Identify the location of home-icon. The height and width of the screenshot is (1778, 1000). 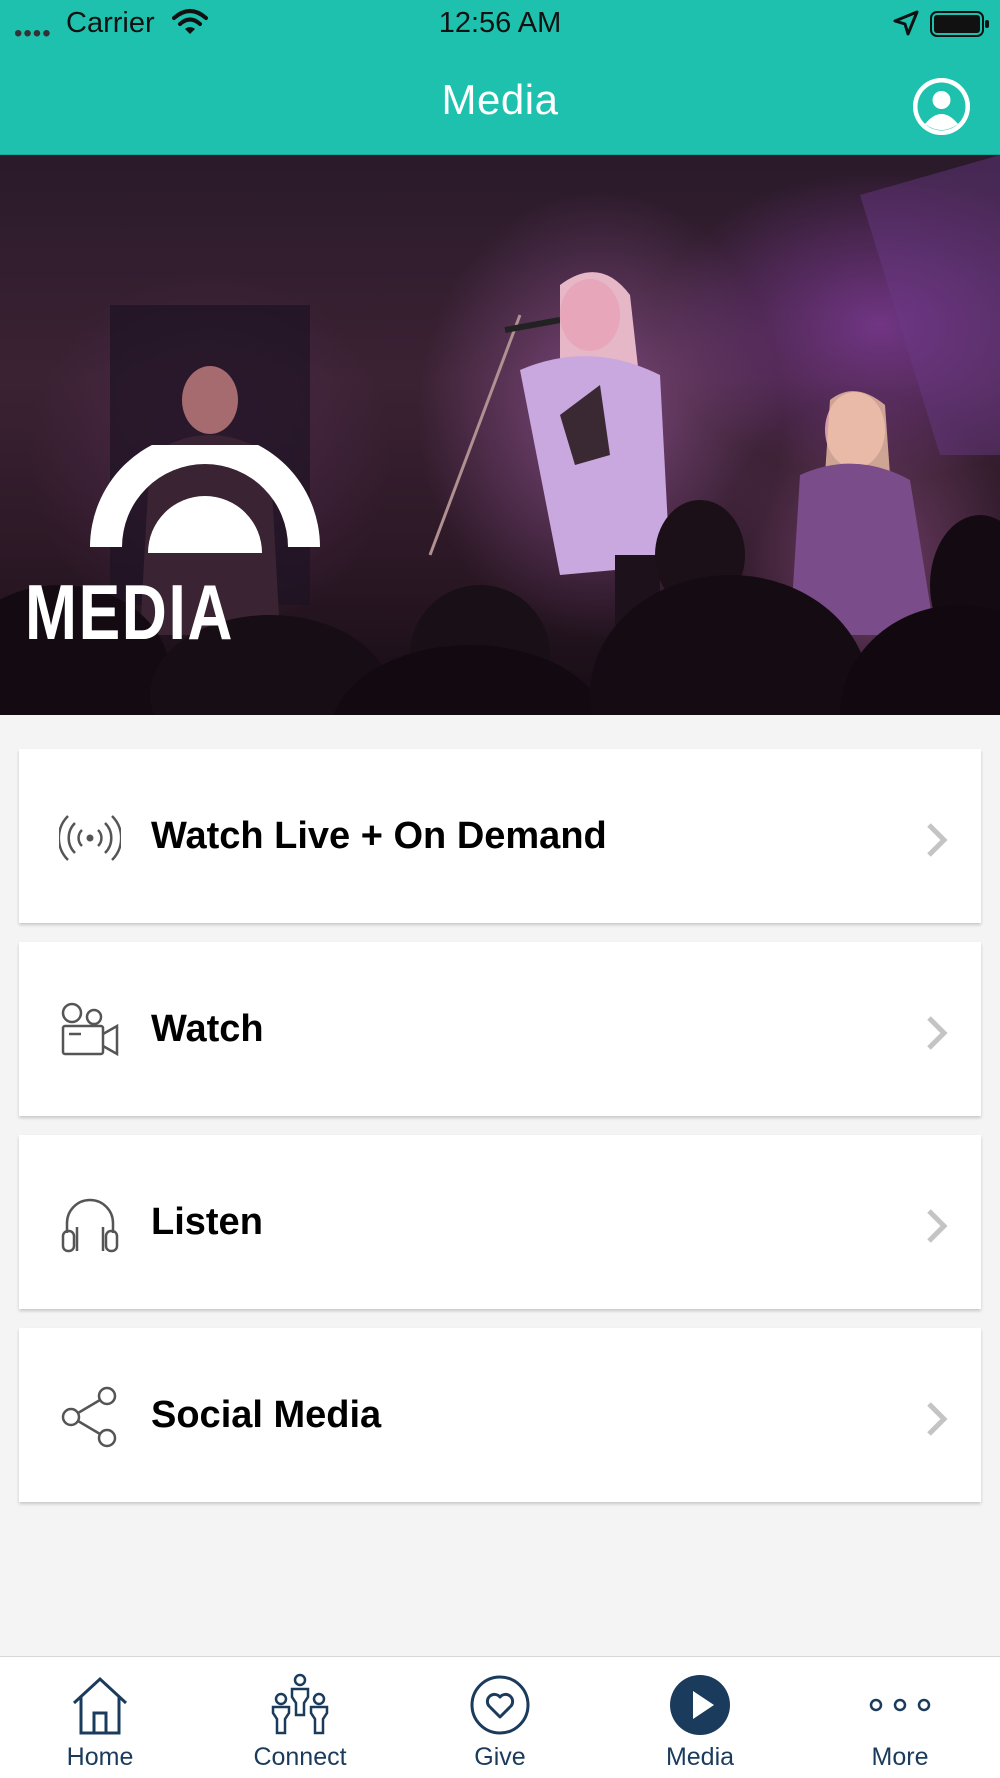
(100, 1705).